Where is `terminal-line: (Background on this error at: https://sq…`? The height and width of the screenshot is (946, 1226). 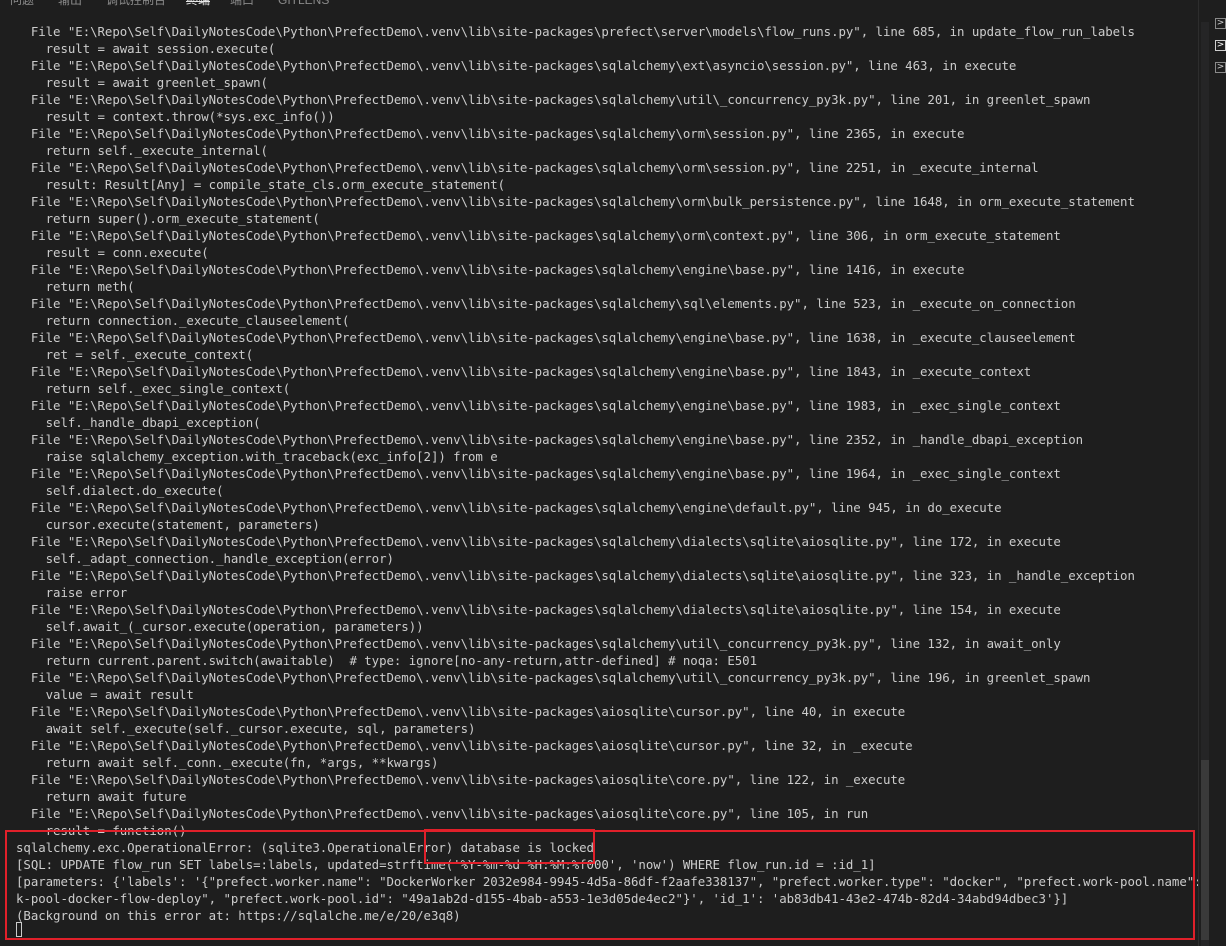 terminal-line: (Background on this error at: https://sq… is located at coordinates (238, 915).